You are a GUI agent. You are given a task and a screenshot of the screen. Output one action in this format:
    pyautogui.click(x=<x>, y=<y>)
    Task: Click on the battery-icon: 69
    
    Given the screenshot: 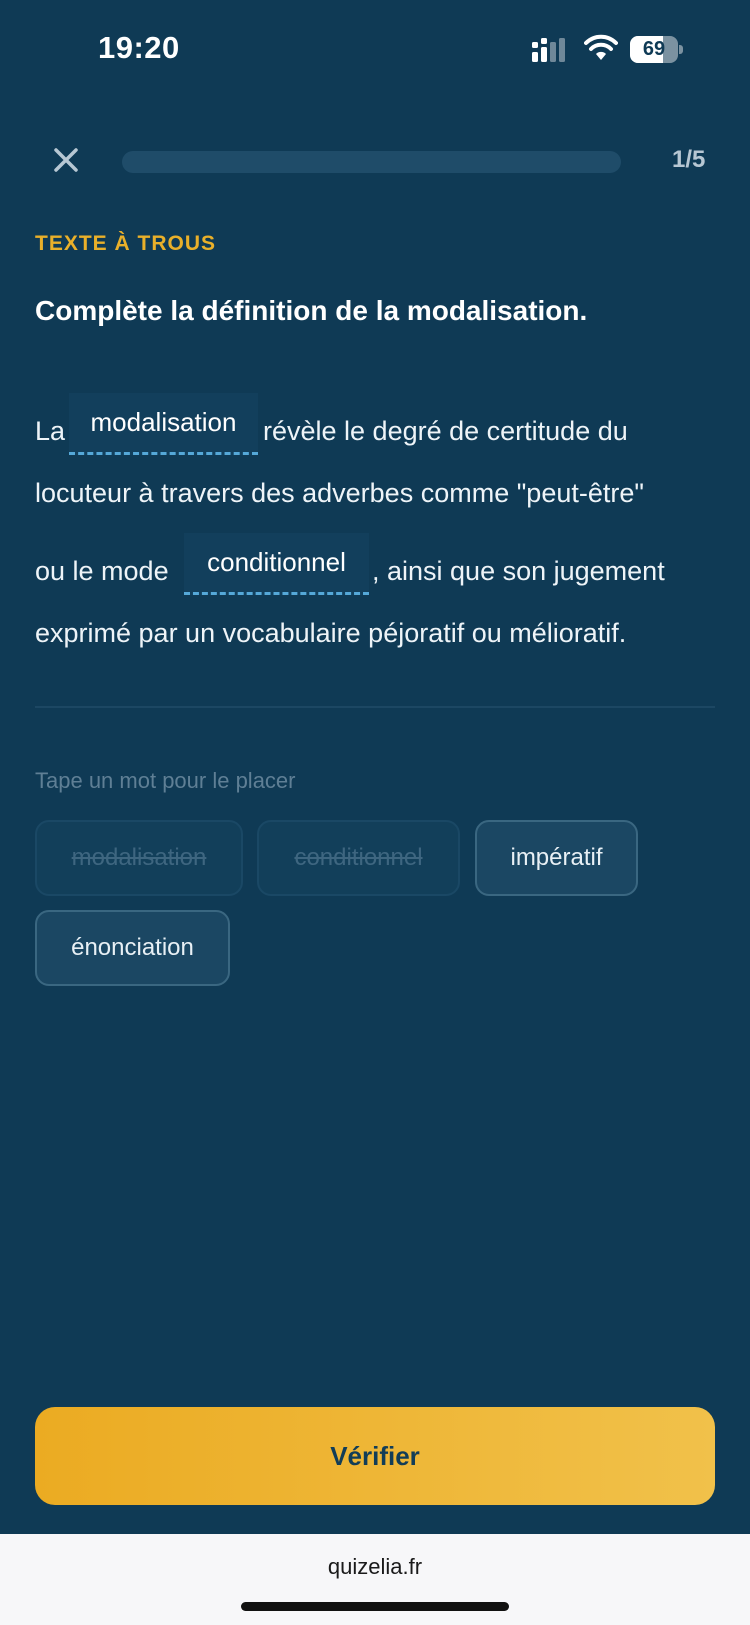 What is the action you would take?
    pyautogui.click(x=656, y=49)
    